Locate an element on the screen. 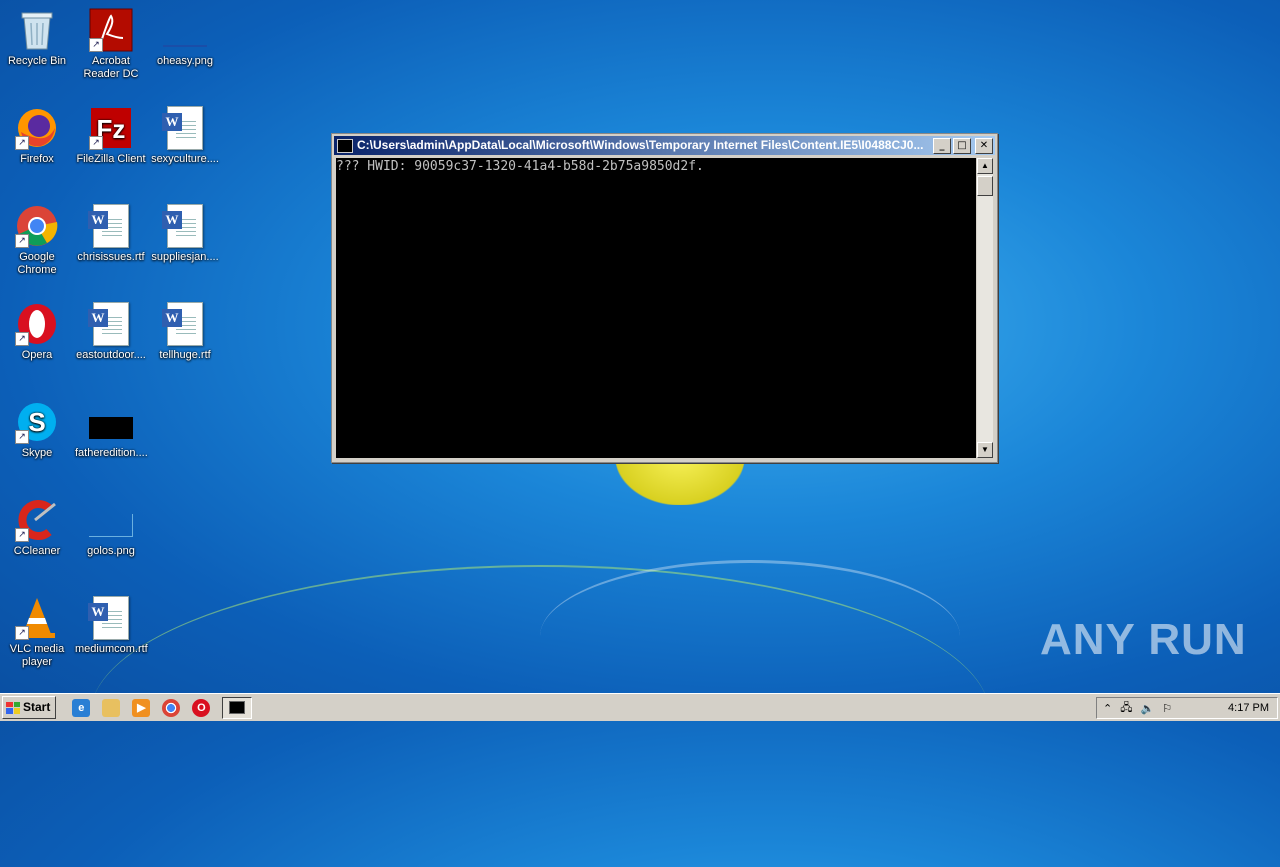 This screenshot has width=1280, height=867. vertical-scrollbar: ▲ ▼ is located at coordinates (985, 308).